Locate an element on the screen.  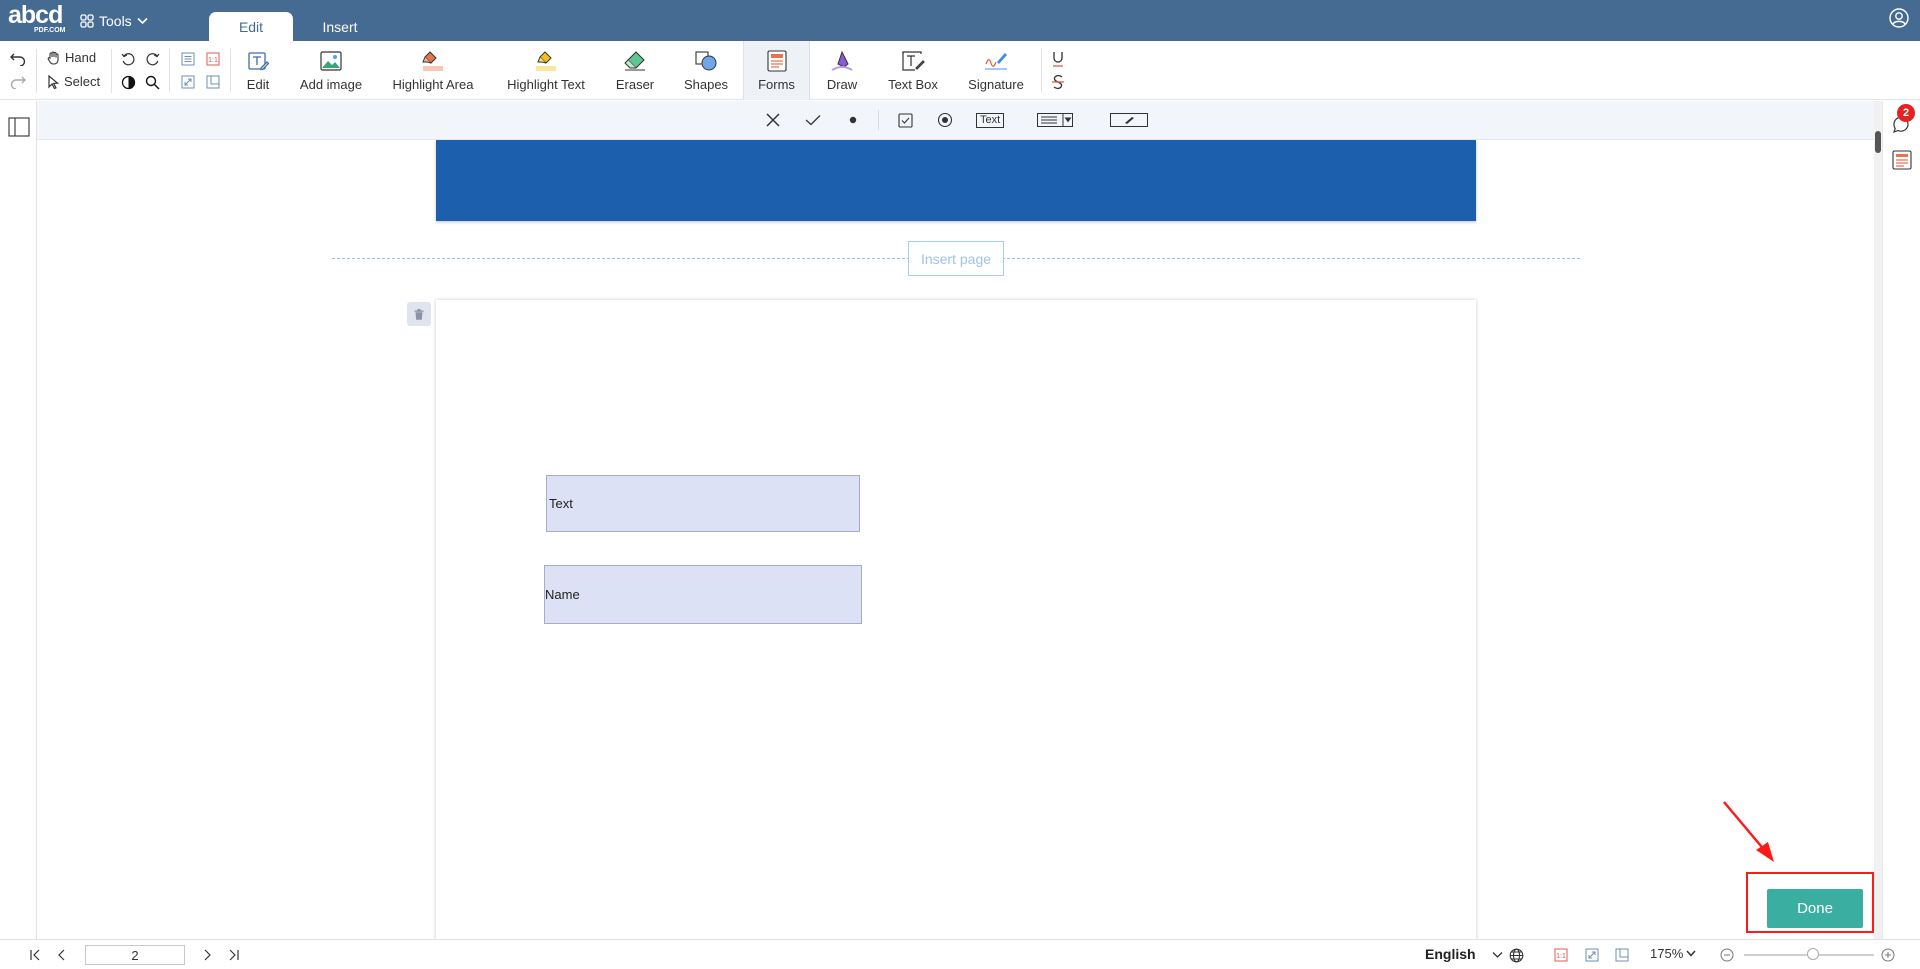
text-form-field: Text is located at coordinates (703, 503).